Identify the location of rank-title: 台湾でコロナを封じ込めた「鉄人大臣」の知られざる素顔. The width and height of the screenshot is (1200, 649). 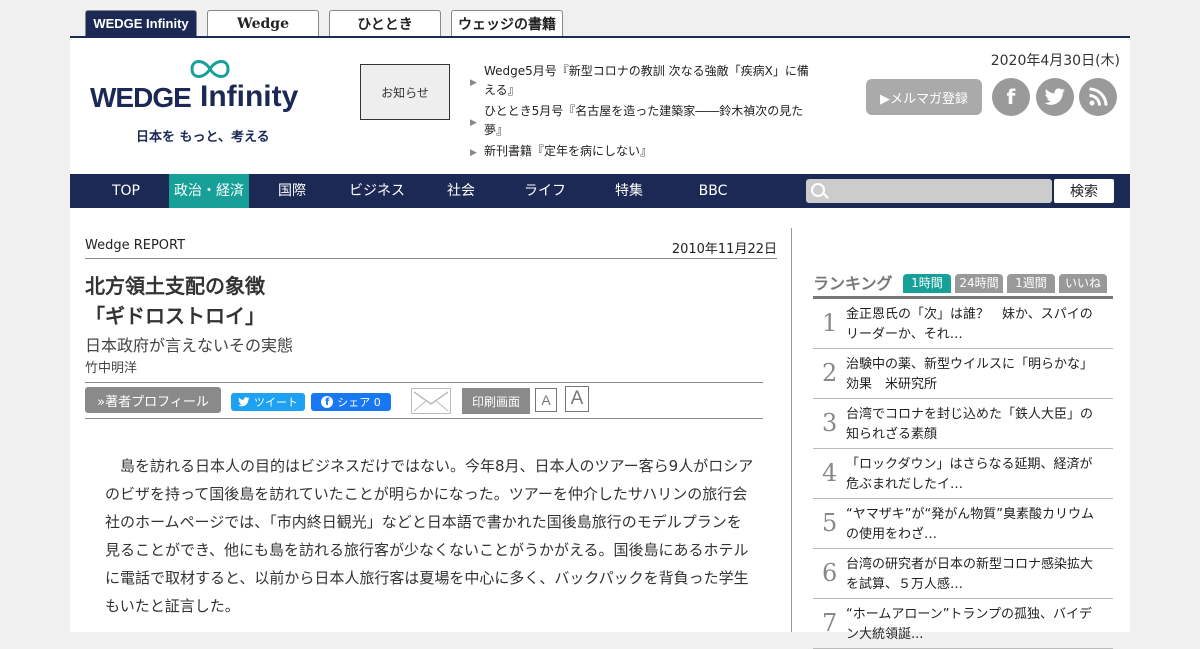
(970, 424).